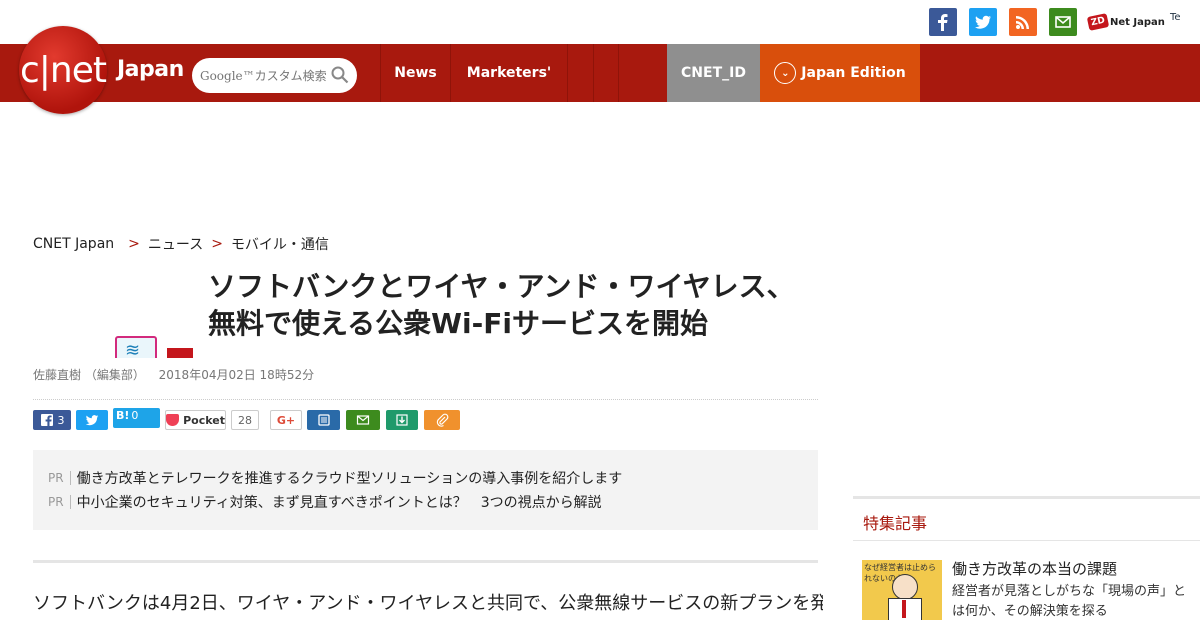 This screenshot has width=1200, height=630. I want to click on breadcrumb-mobile: モバイル・通信, so click(280, 244).